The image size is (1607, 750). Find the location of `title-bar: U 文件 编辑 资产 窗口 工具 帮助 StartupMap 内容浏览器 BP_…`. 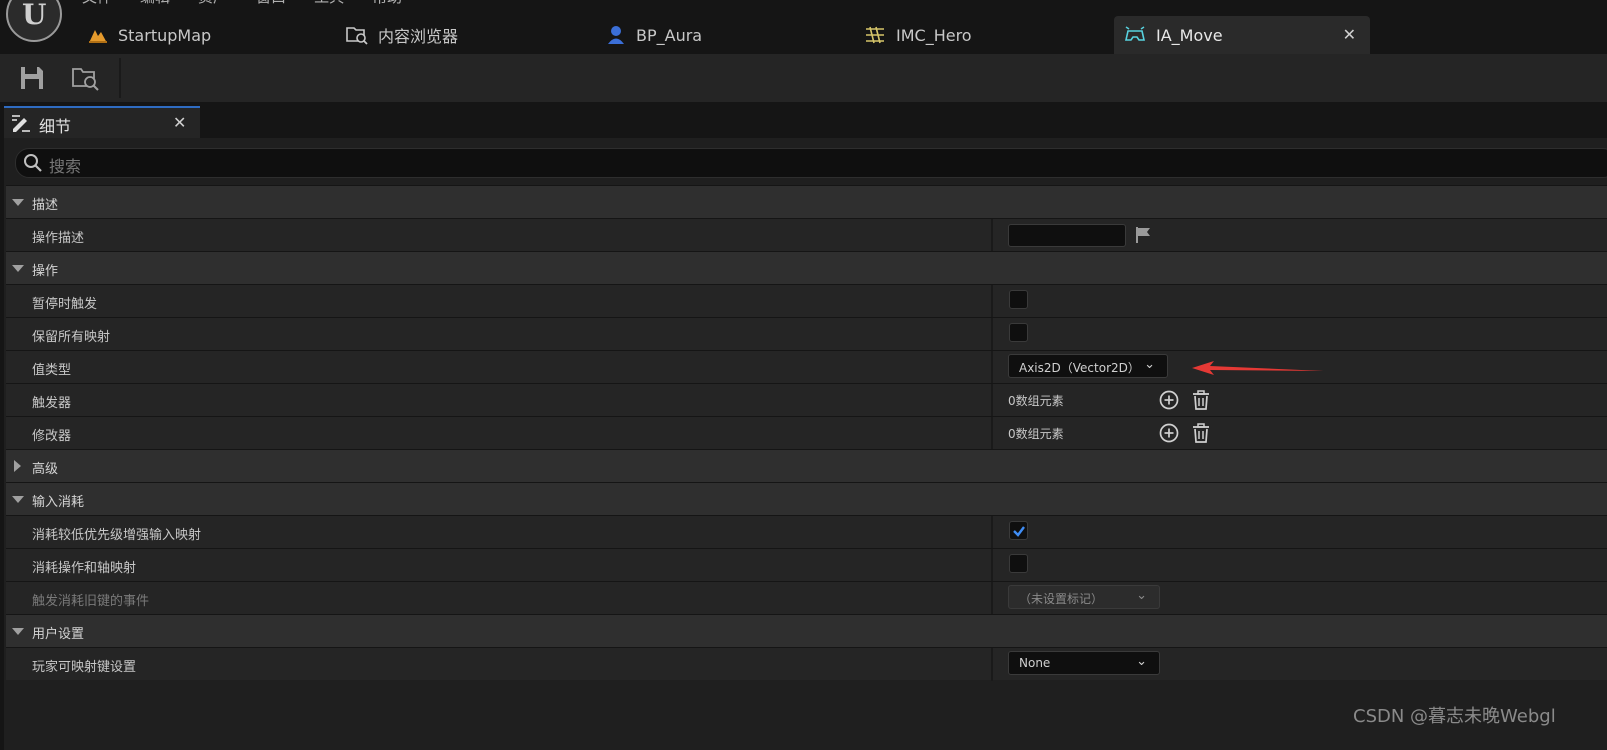

title-bar: U 文件 编辑 资产 窗口 工具 帮助 StartupMap 内容浏览器 BP_… is located at coordinates (803, 27).